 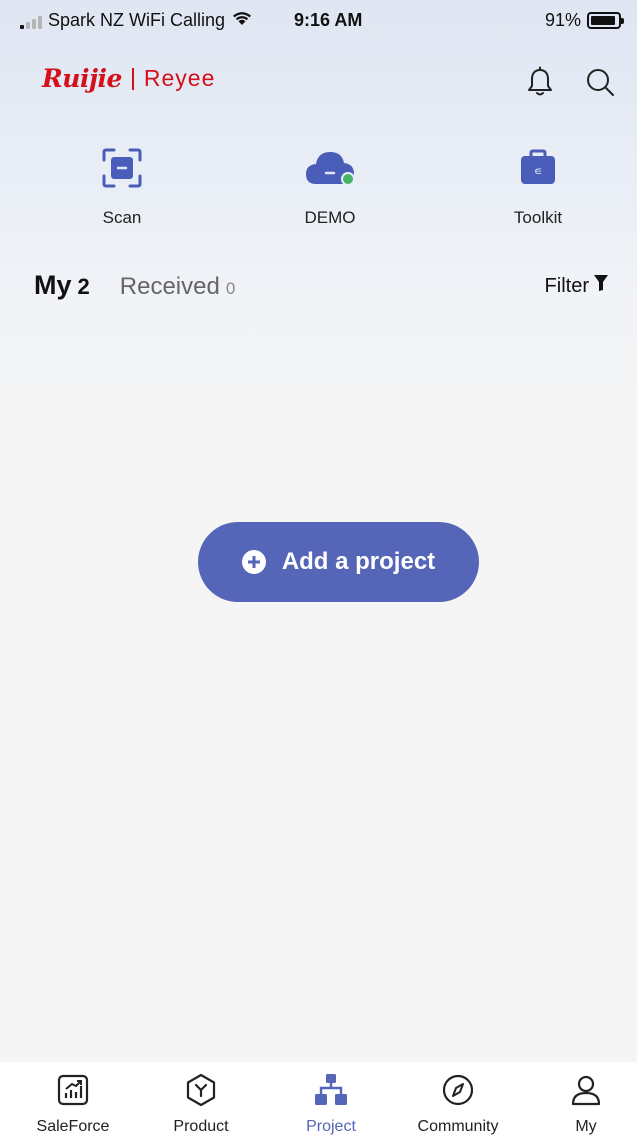 I want to click on compass-icon, so click(x=458, y=1090).